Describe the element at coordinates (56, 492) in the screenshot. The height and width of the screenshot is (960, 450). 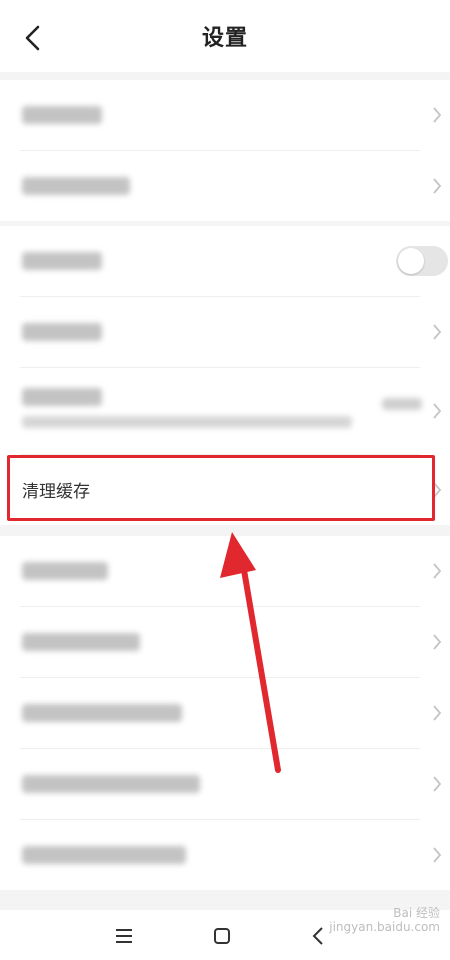
I see `clear-cache-label: 清理缓存` at that location.